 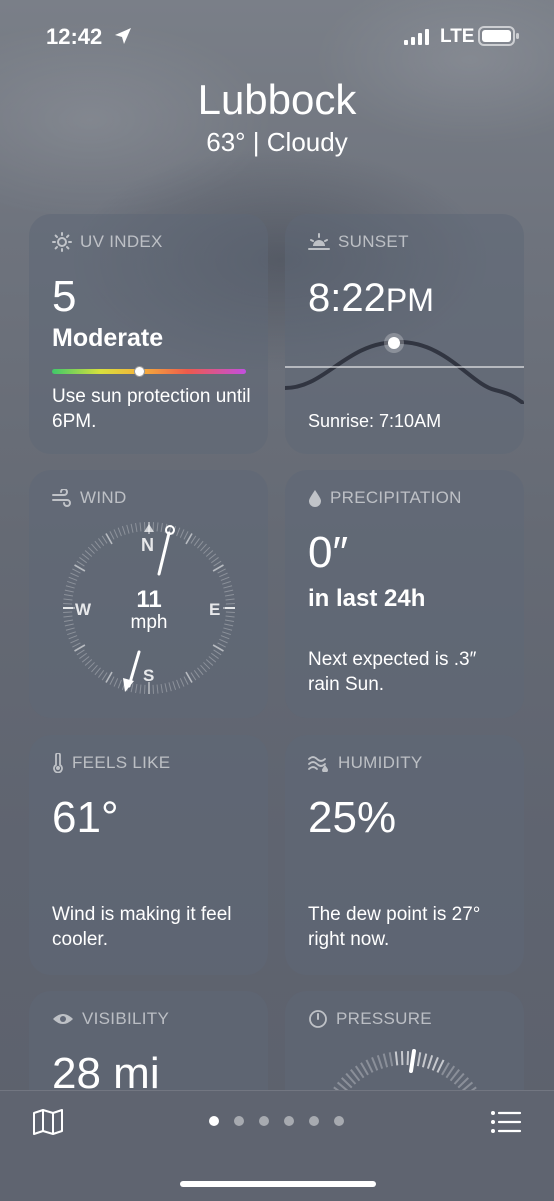 I want to click on battery-icon, so click(x=499, y=36).